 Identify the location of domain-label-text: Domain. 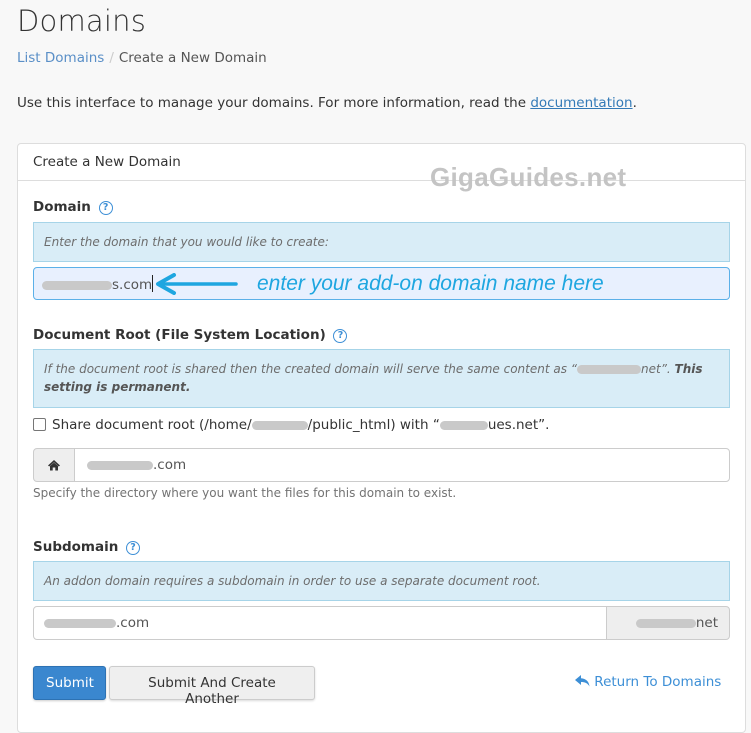
(62, 207).